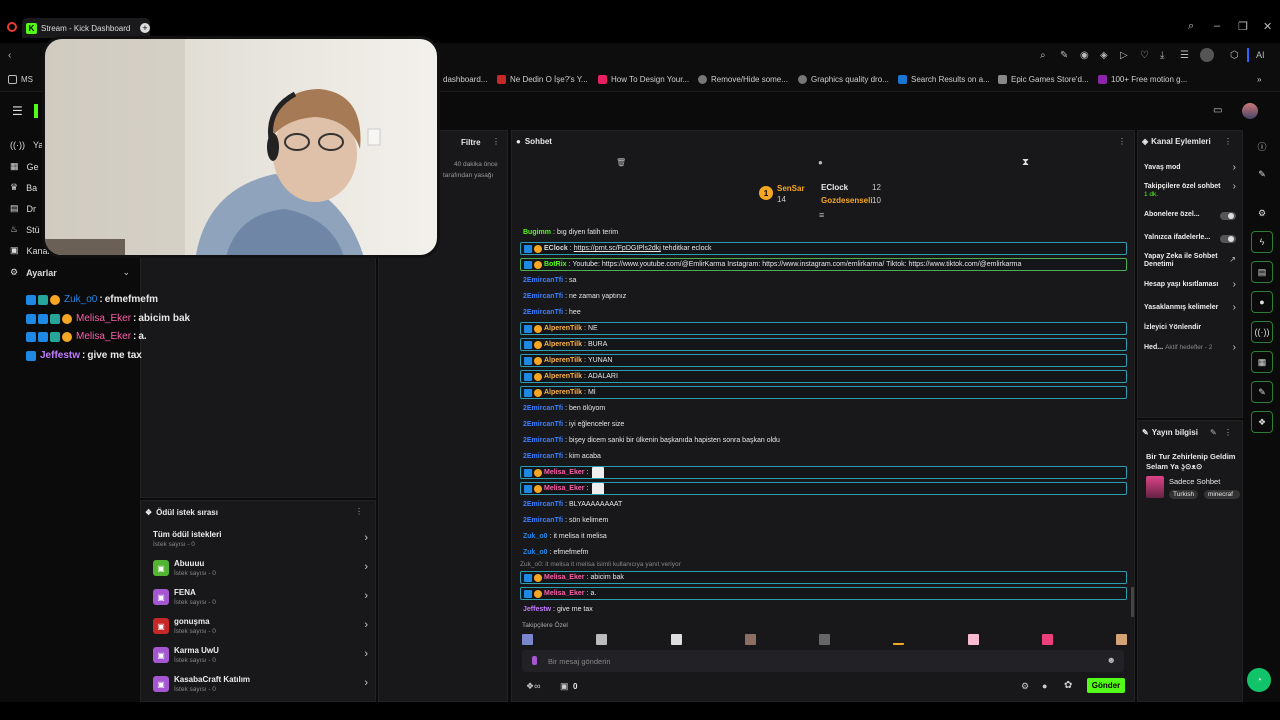  I want to click on heart-icon: ♡, so click(1144, 55).